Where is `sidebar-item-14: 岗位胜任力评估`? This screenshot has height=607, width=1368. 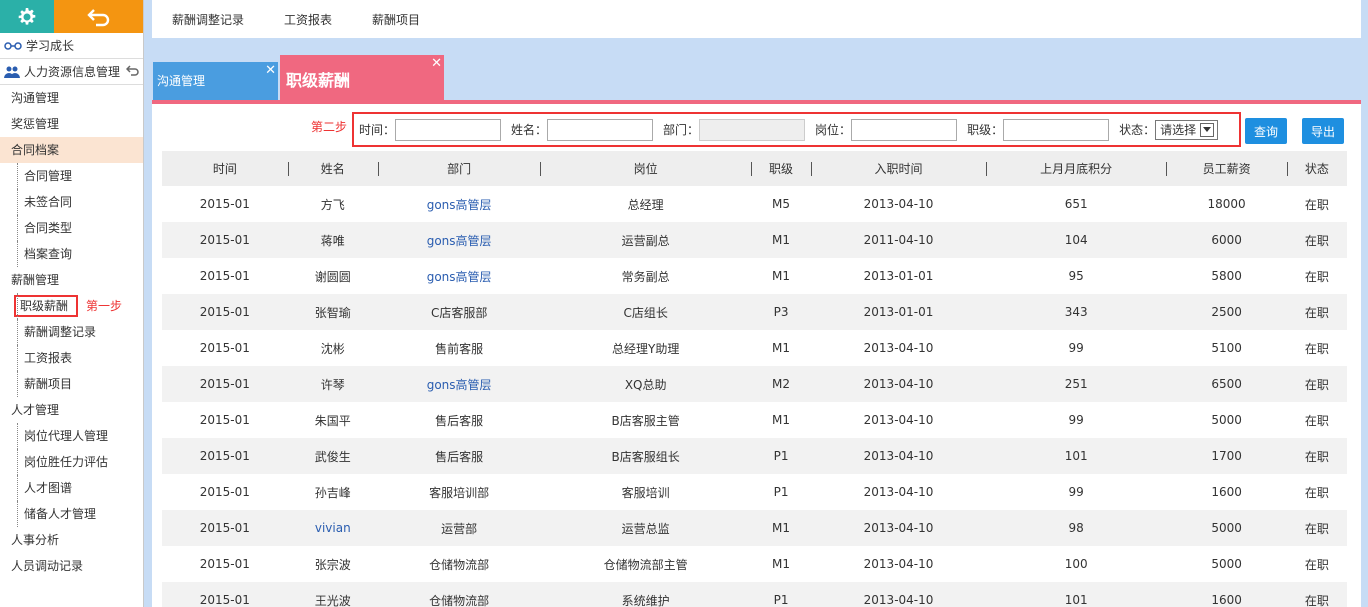
sidebar-item-14: 岗位胜任力评估 is located at coordinates (71, 462).